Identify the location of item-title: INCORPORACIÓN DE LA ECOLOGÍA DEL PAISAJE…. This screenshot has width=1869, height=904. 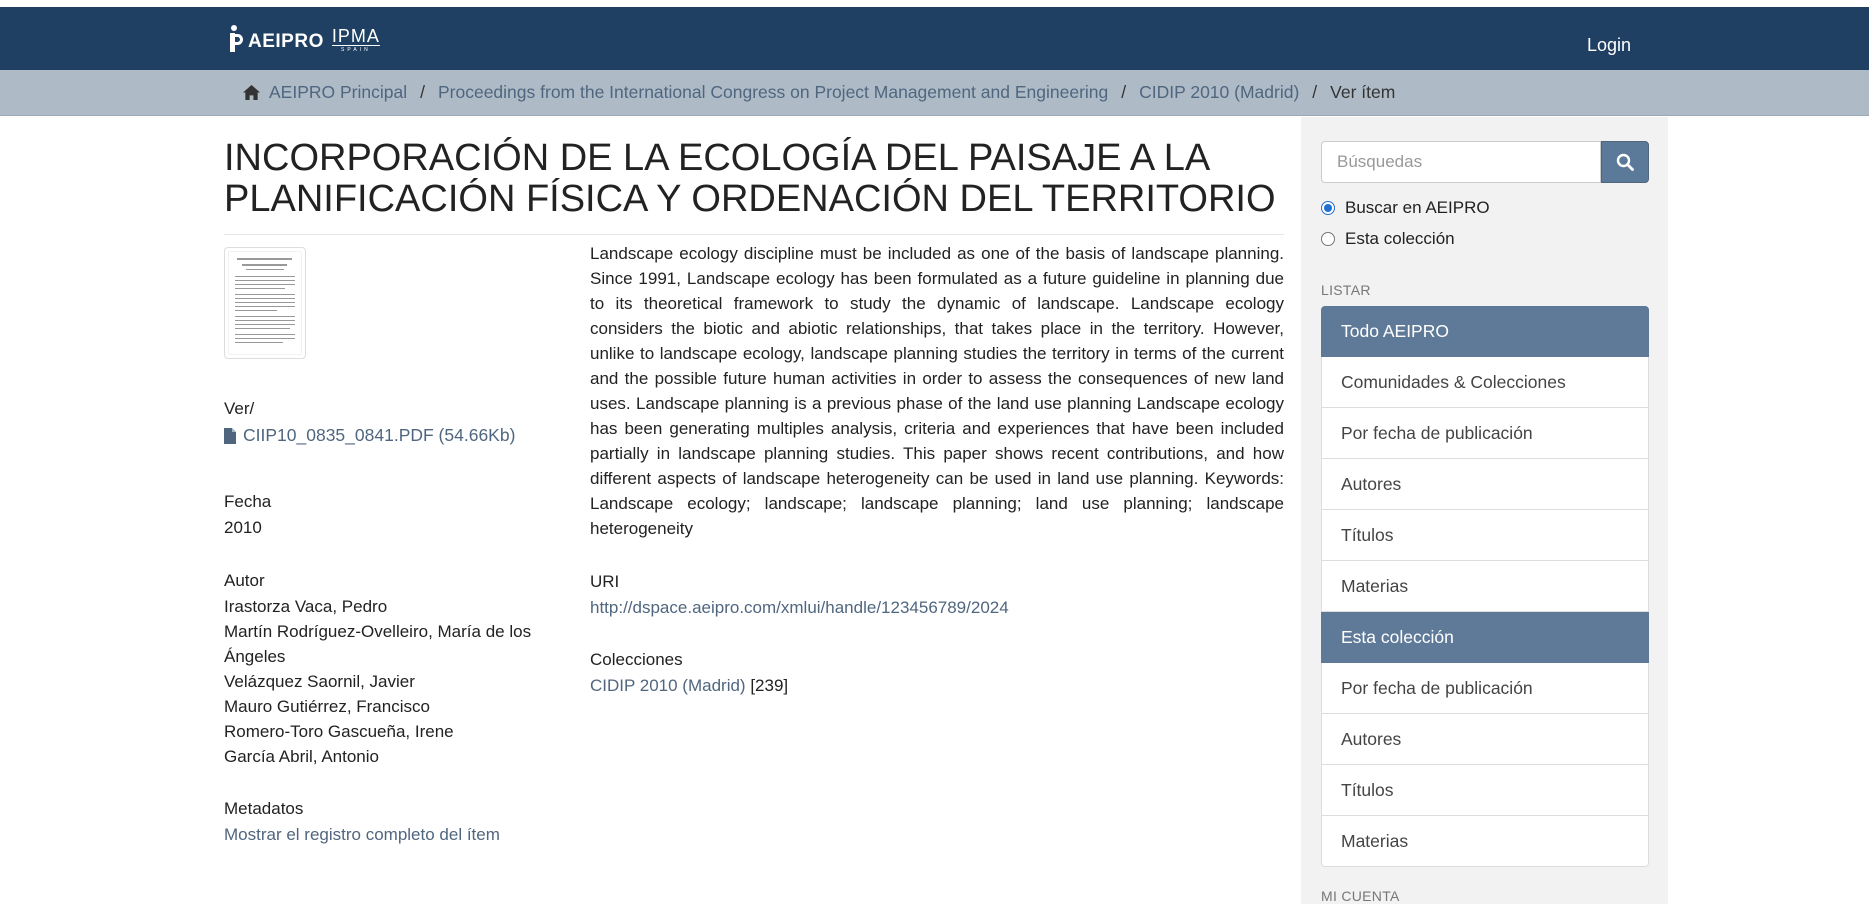
(750, 178).